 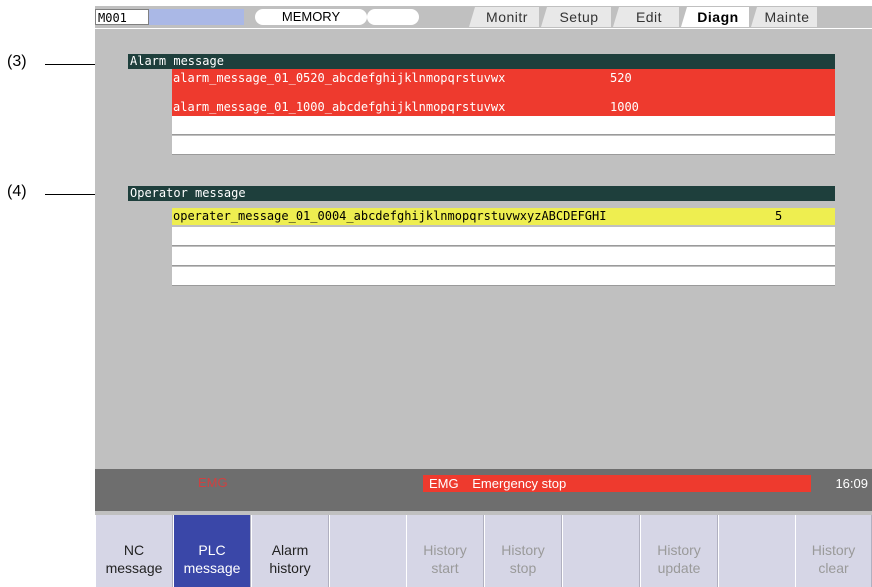 What do you see at coordinates (624, 107) in the screenshot?
I see `alarm-number: 1000` at bounding box center [624, 107].